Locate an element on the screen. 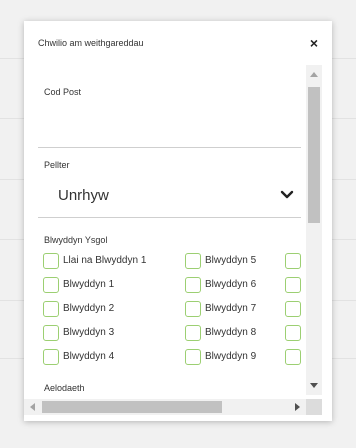  postcode-label: Cod Post is located at coordinates (63, 92).